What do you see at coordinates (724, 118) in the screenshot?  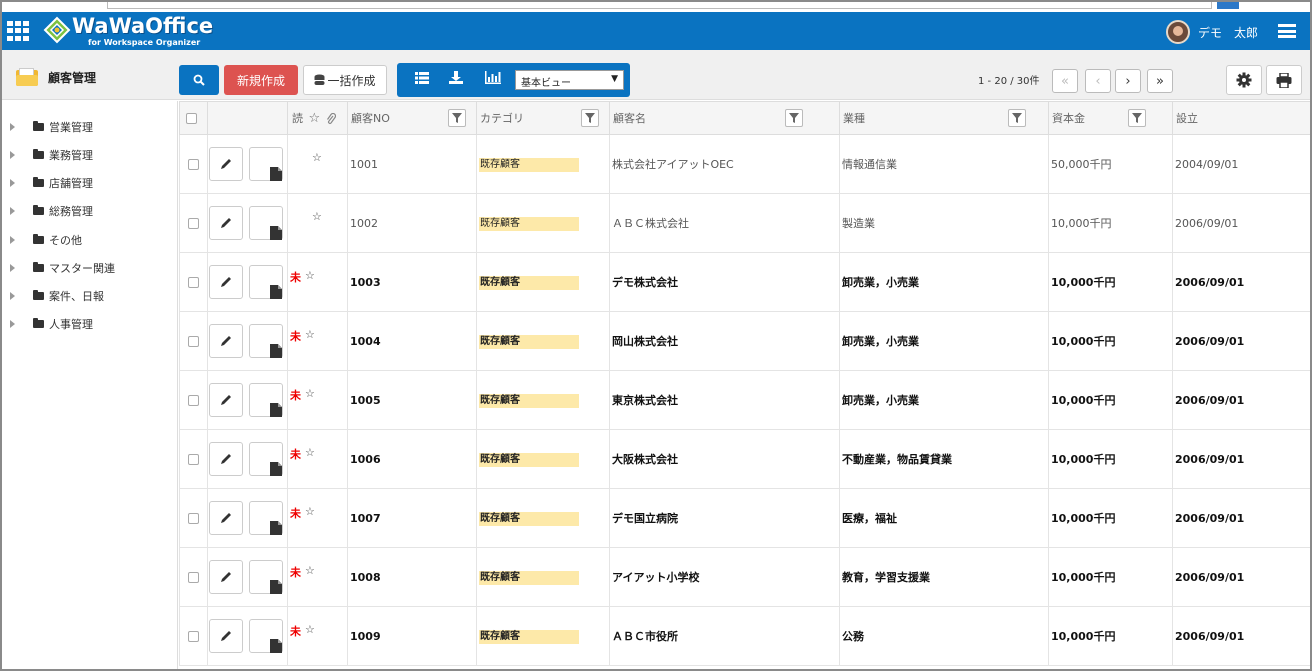 I see `column-customer-name: 顧客名` at bounding box center [724, 118].